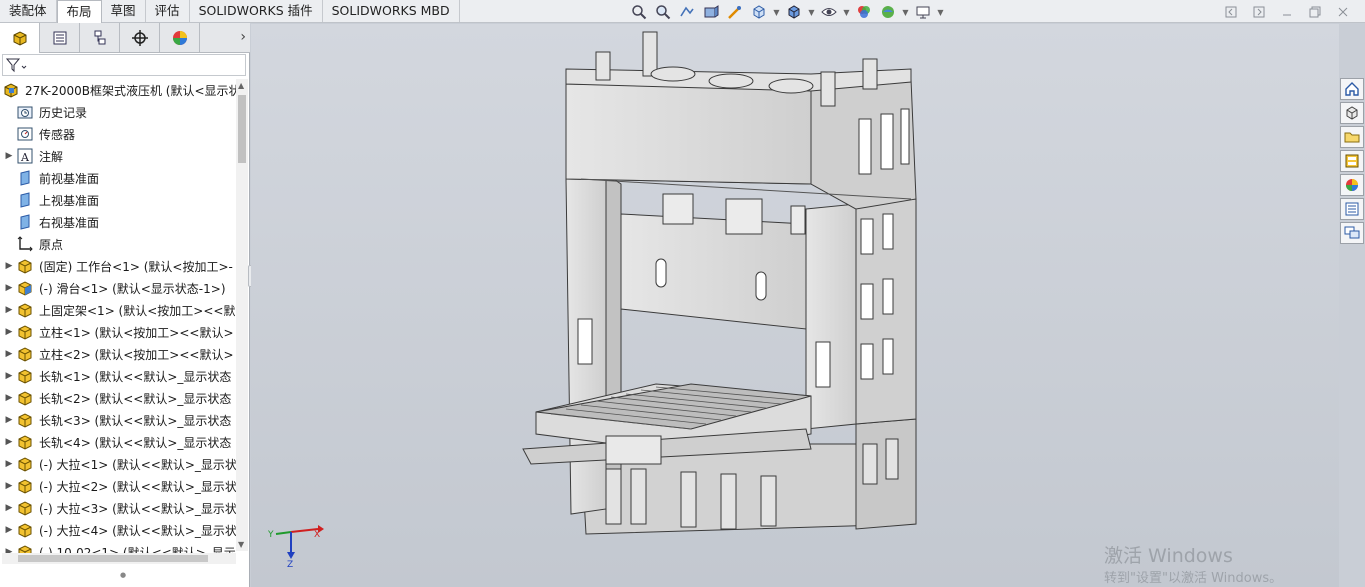  What do you see at coordinates (60, 37) in the screenshot?
I see `property-manager-tab` at bounding box center [60, 37].